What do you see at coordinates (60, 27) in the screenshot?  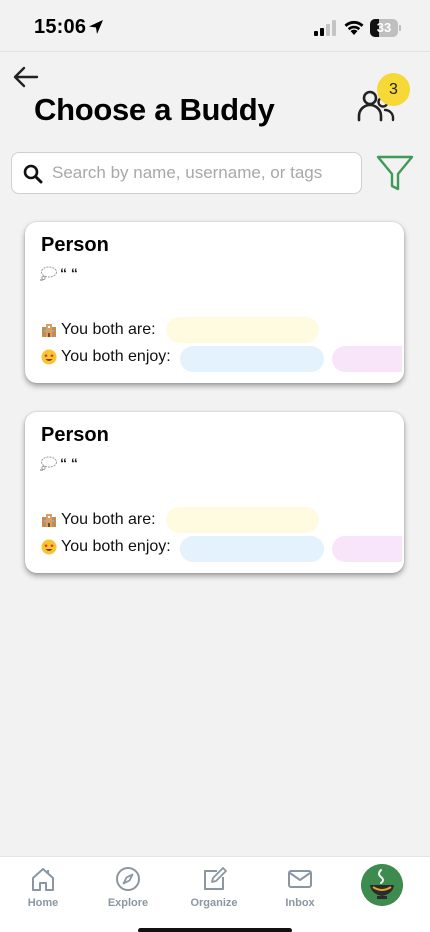 I see `status-time: 15:06` at bounding box center [60, 27].